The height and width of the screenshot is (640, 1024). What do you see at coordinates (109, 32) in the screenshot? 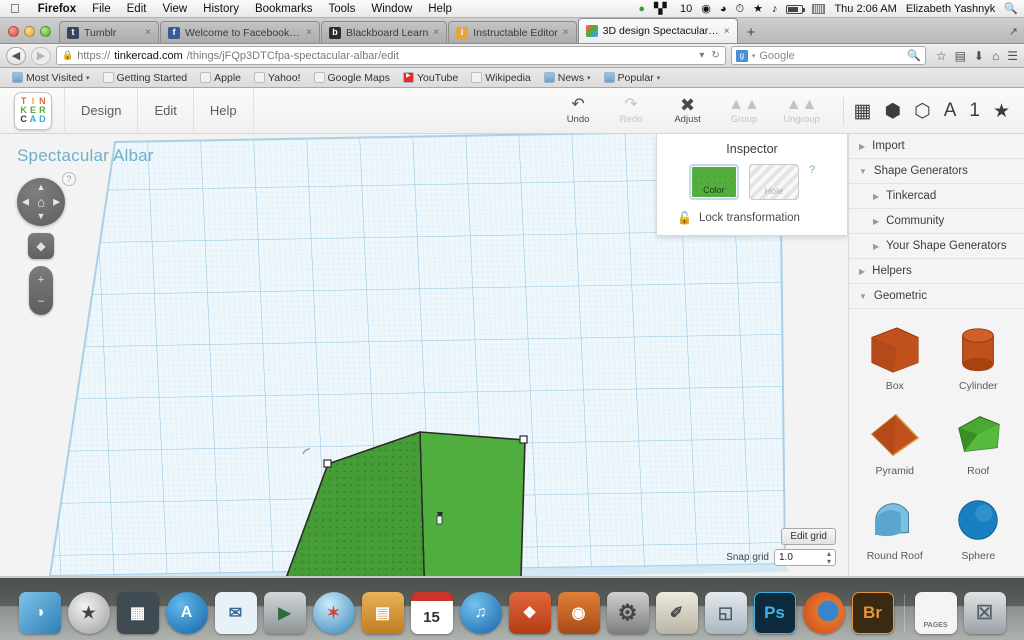
I see `browser-tab-tumblr: t Tumblr ×` at bounding box center [109, 32].